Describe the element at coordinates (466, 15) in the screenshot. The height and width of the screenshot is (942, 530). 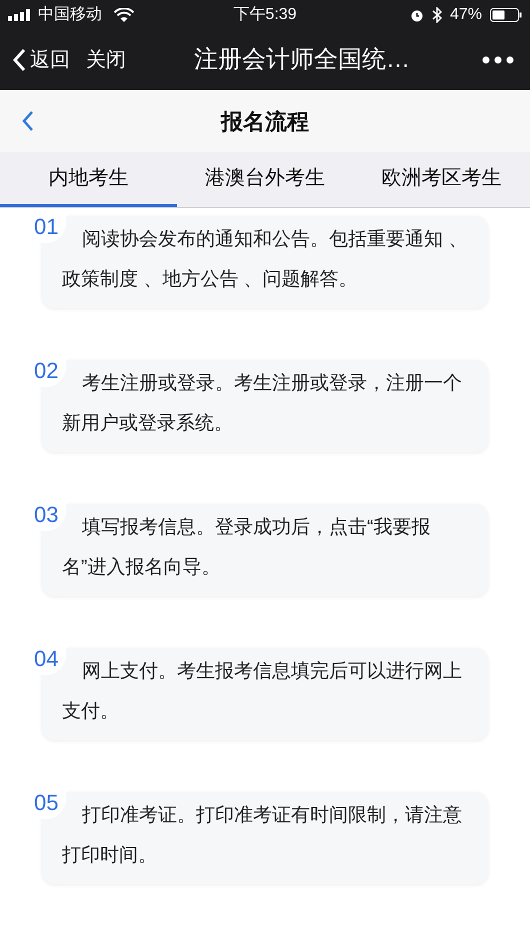
I see `battery-percent: 47%` at that location.